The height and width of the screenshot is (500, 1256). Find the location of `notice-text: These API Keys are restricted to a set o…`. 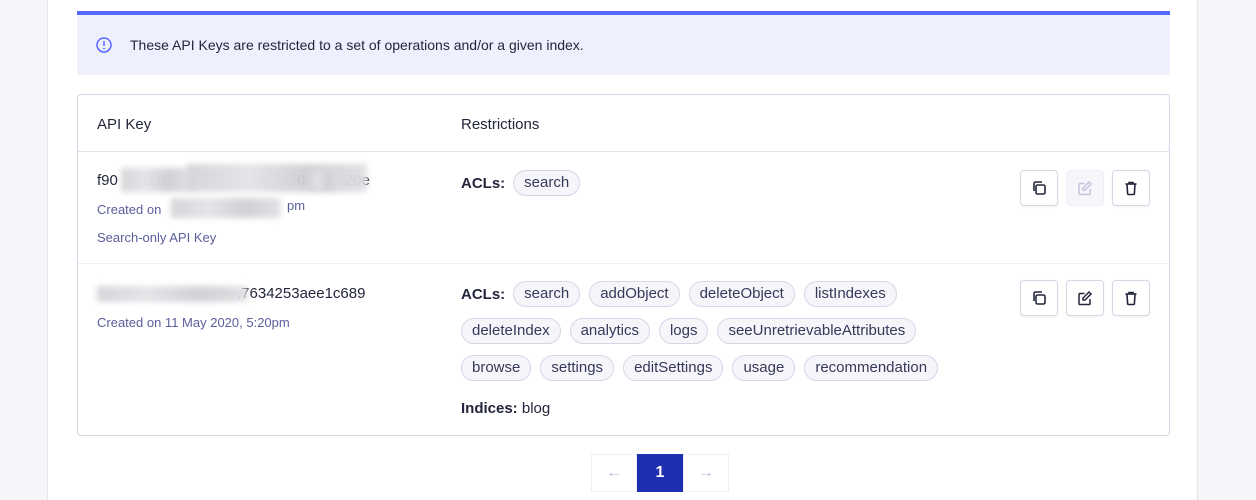

notice-text: These API Keys are restricted to a set o… is located at coordinates (357, 45).